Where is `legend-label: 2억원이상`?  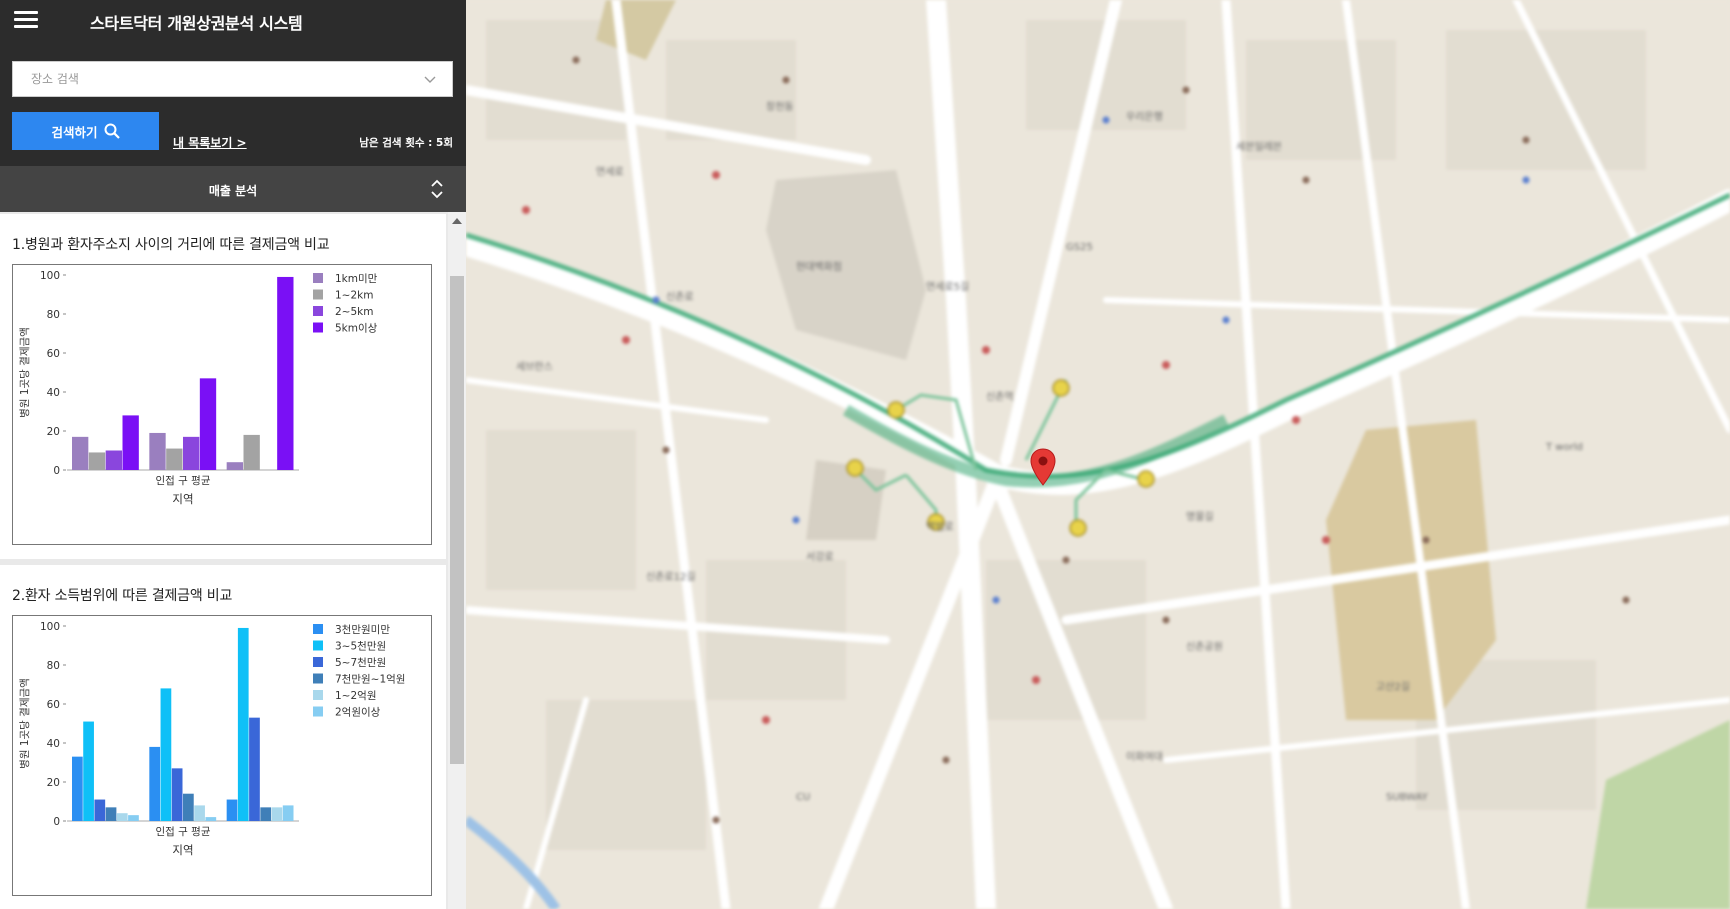
legend-label: 2억원이상 is located at coordinates (358, 713).